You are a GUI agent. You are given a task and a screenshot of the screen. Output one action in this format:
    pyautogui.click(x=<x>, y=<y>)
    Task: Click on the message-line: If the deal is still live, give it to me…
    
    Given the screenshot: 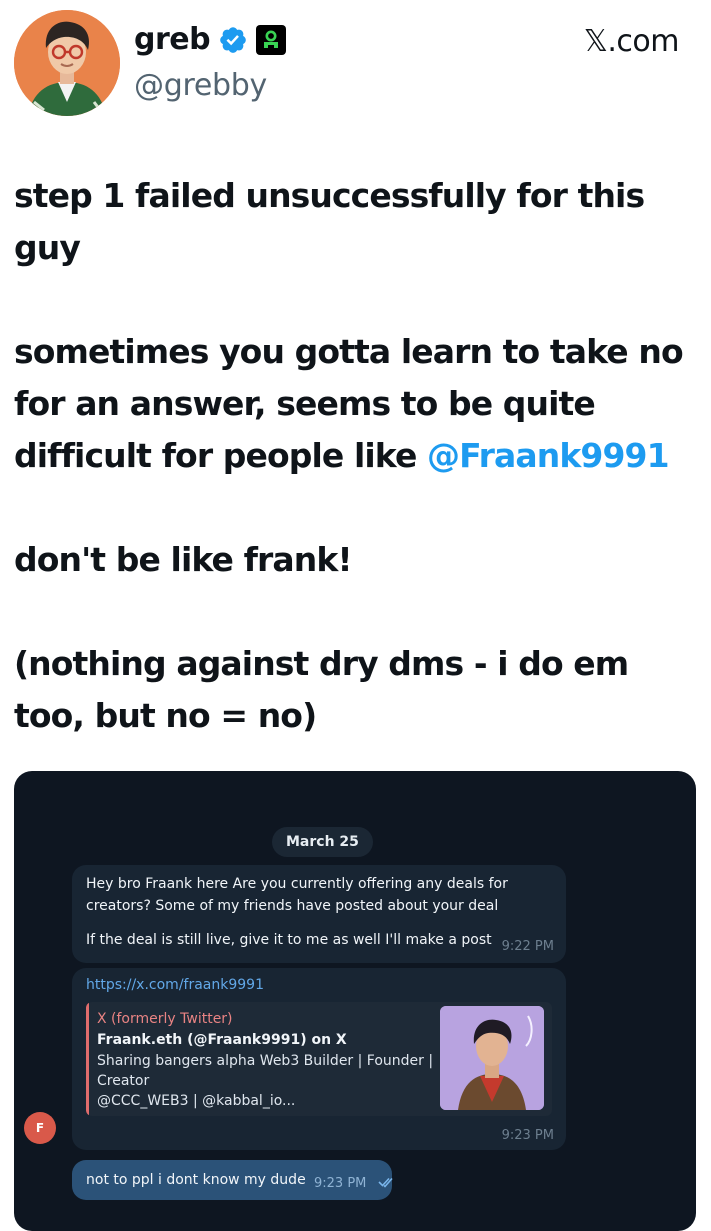 What is the action you would take?
    pyautogui.click(x=289, y=940)
    